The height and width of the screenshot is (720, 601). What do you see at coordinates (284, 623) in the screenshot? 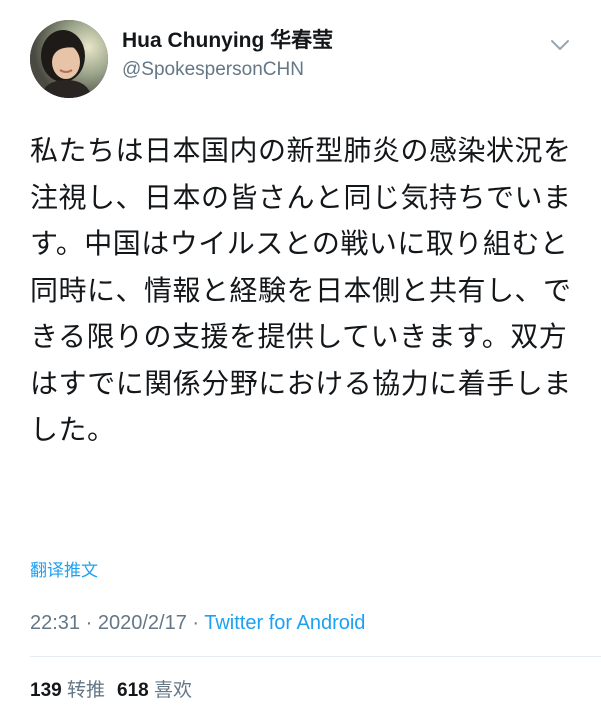
I see `tweet-source-link: Twitter for Android` at bounding box center [284, 623].